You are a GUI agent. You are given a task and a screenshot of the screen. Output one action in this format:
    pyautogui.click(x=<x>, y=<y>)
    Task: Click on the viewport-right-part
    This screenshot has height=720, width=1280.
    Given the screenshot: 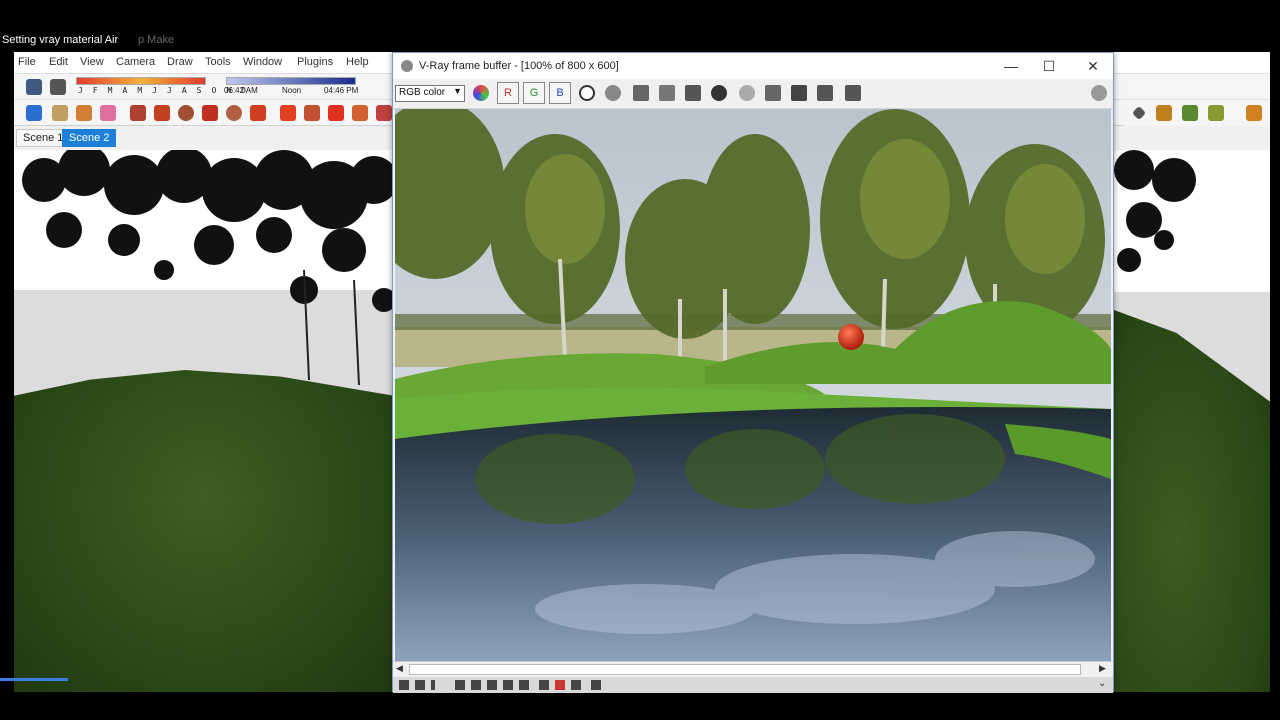 What is the action you would take?
    pyautogui.click(x=1192, y=421)
    